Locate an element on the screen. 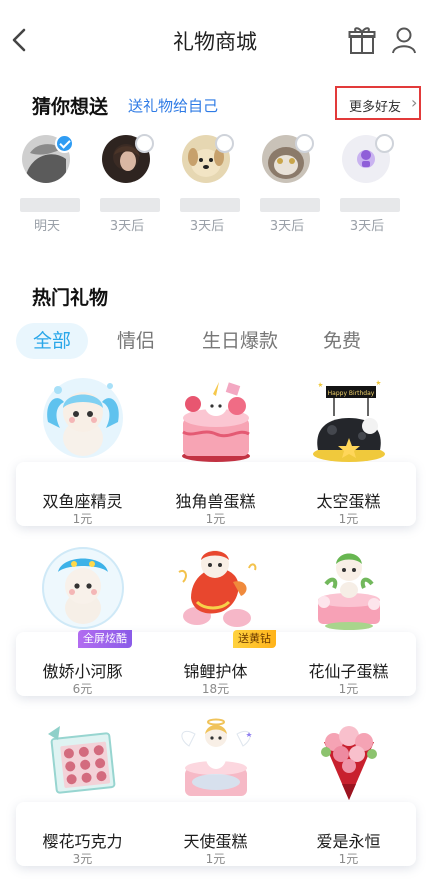  tab-all: 全部 is located at coordinates (52, 341).